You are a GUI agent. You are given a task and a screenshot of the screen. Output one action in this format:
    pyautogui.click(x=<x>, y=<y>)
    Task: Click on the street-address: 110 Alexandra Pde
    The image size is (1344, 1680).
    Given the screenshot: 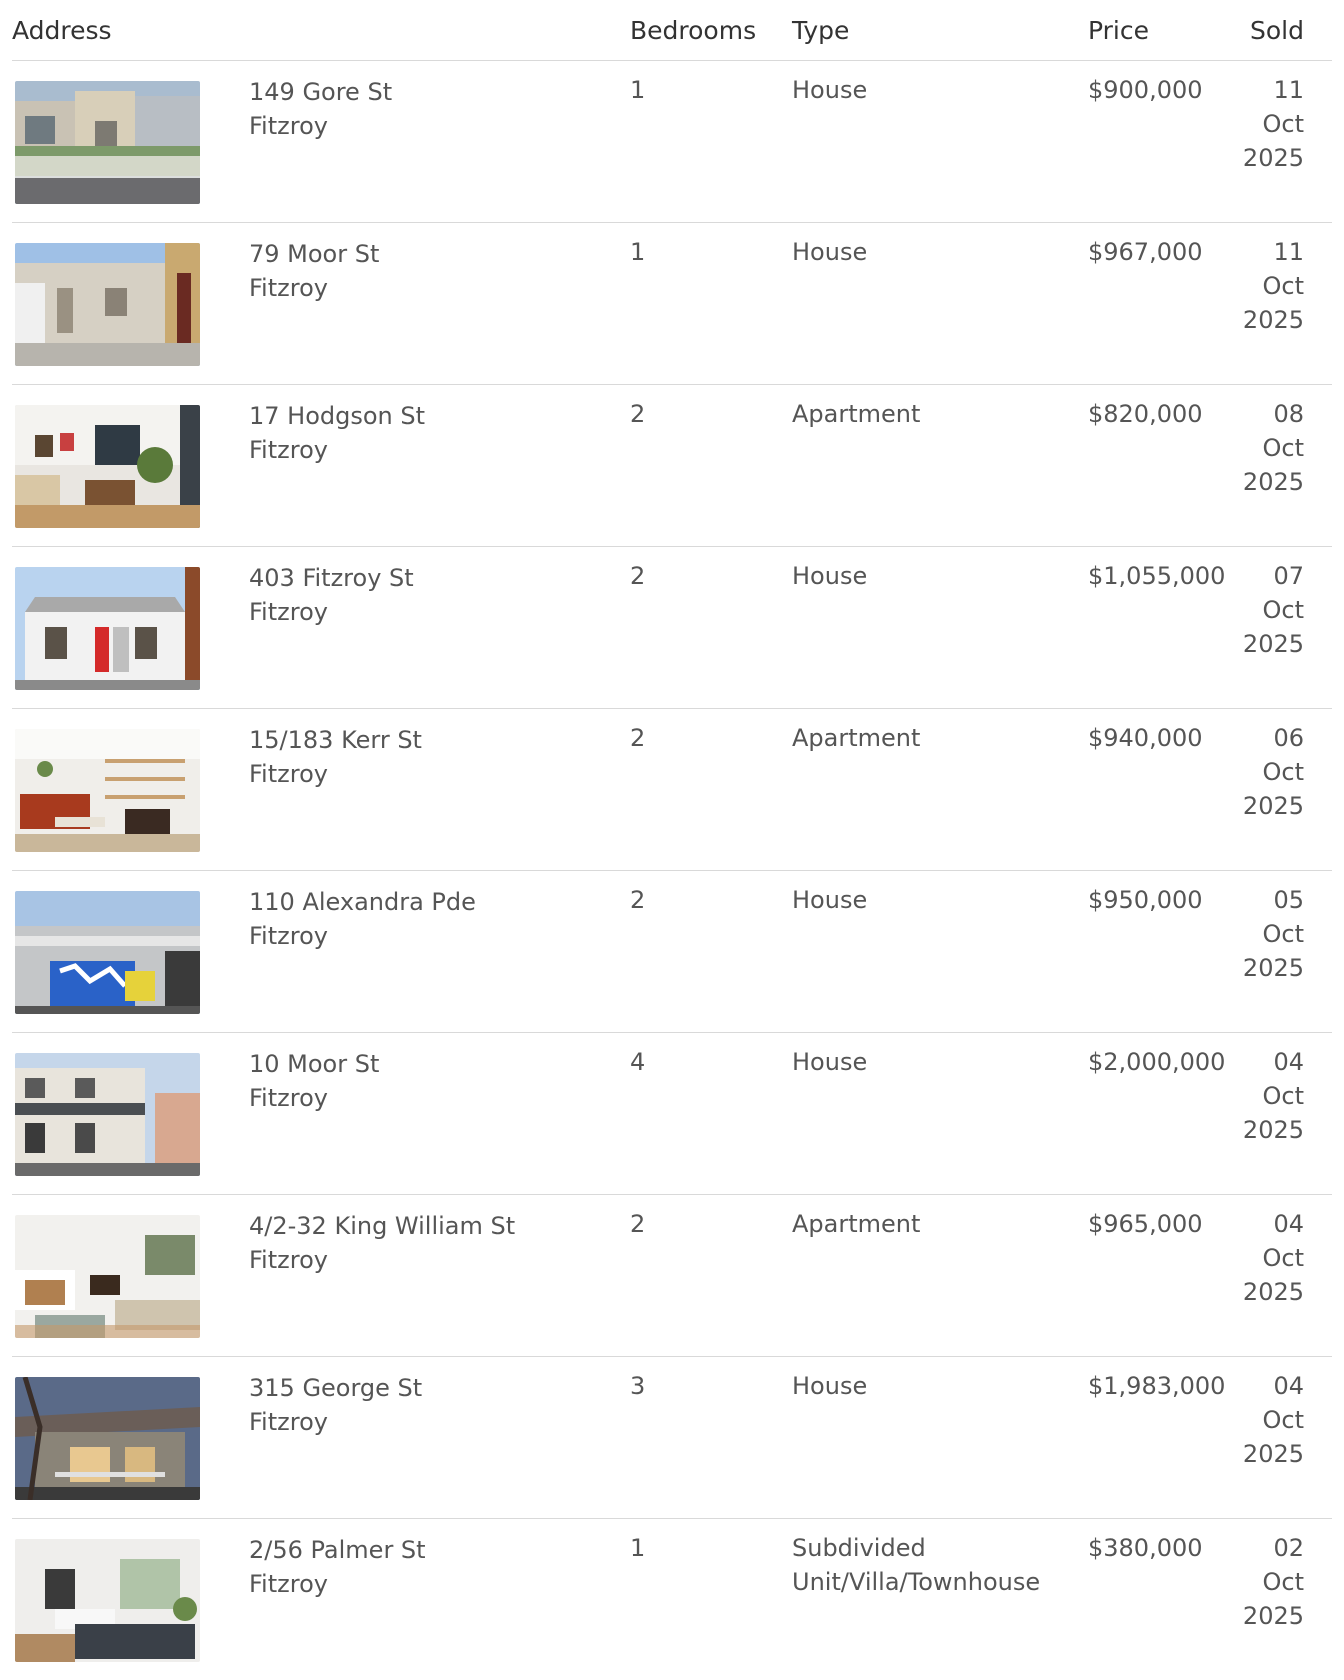 What is the action you would take?
    pyautogui.click(x=362, y=902)
    